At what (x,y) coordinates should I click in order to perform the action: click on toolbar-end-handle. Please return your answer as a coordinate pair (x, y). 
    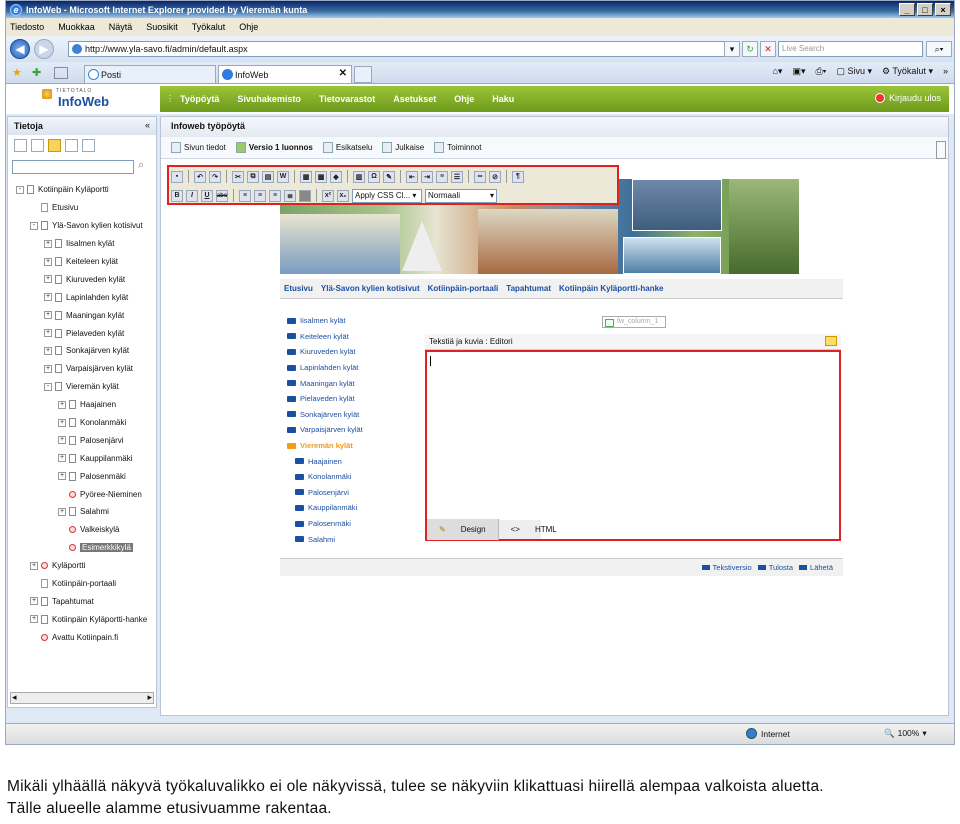
    Looking at the image, I should click on (941, 150).